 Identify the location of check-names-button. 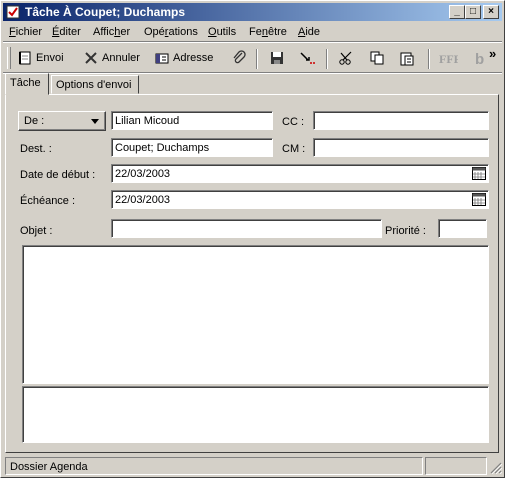
(309, 59).